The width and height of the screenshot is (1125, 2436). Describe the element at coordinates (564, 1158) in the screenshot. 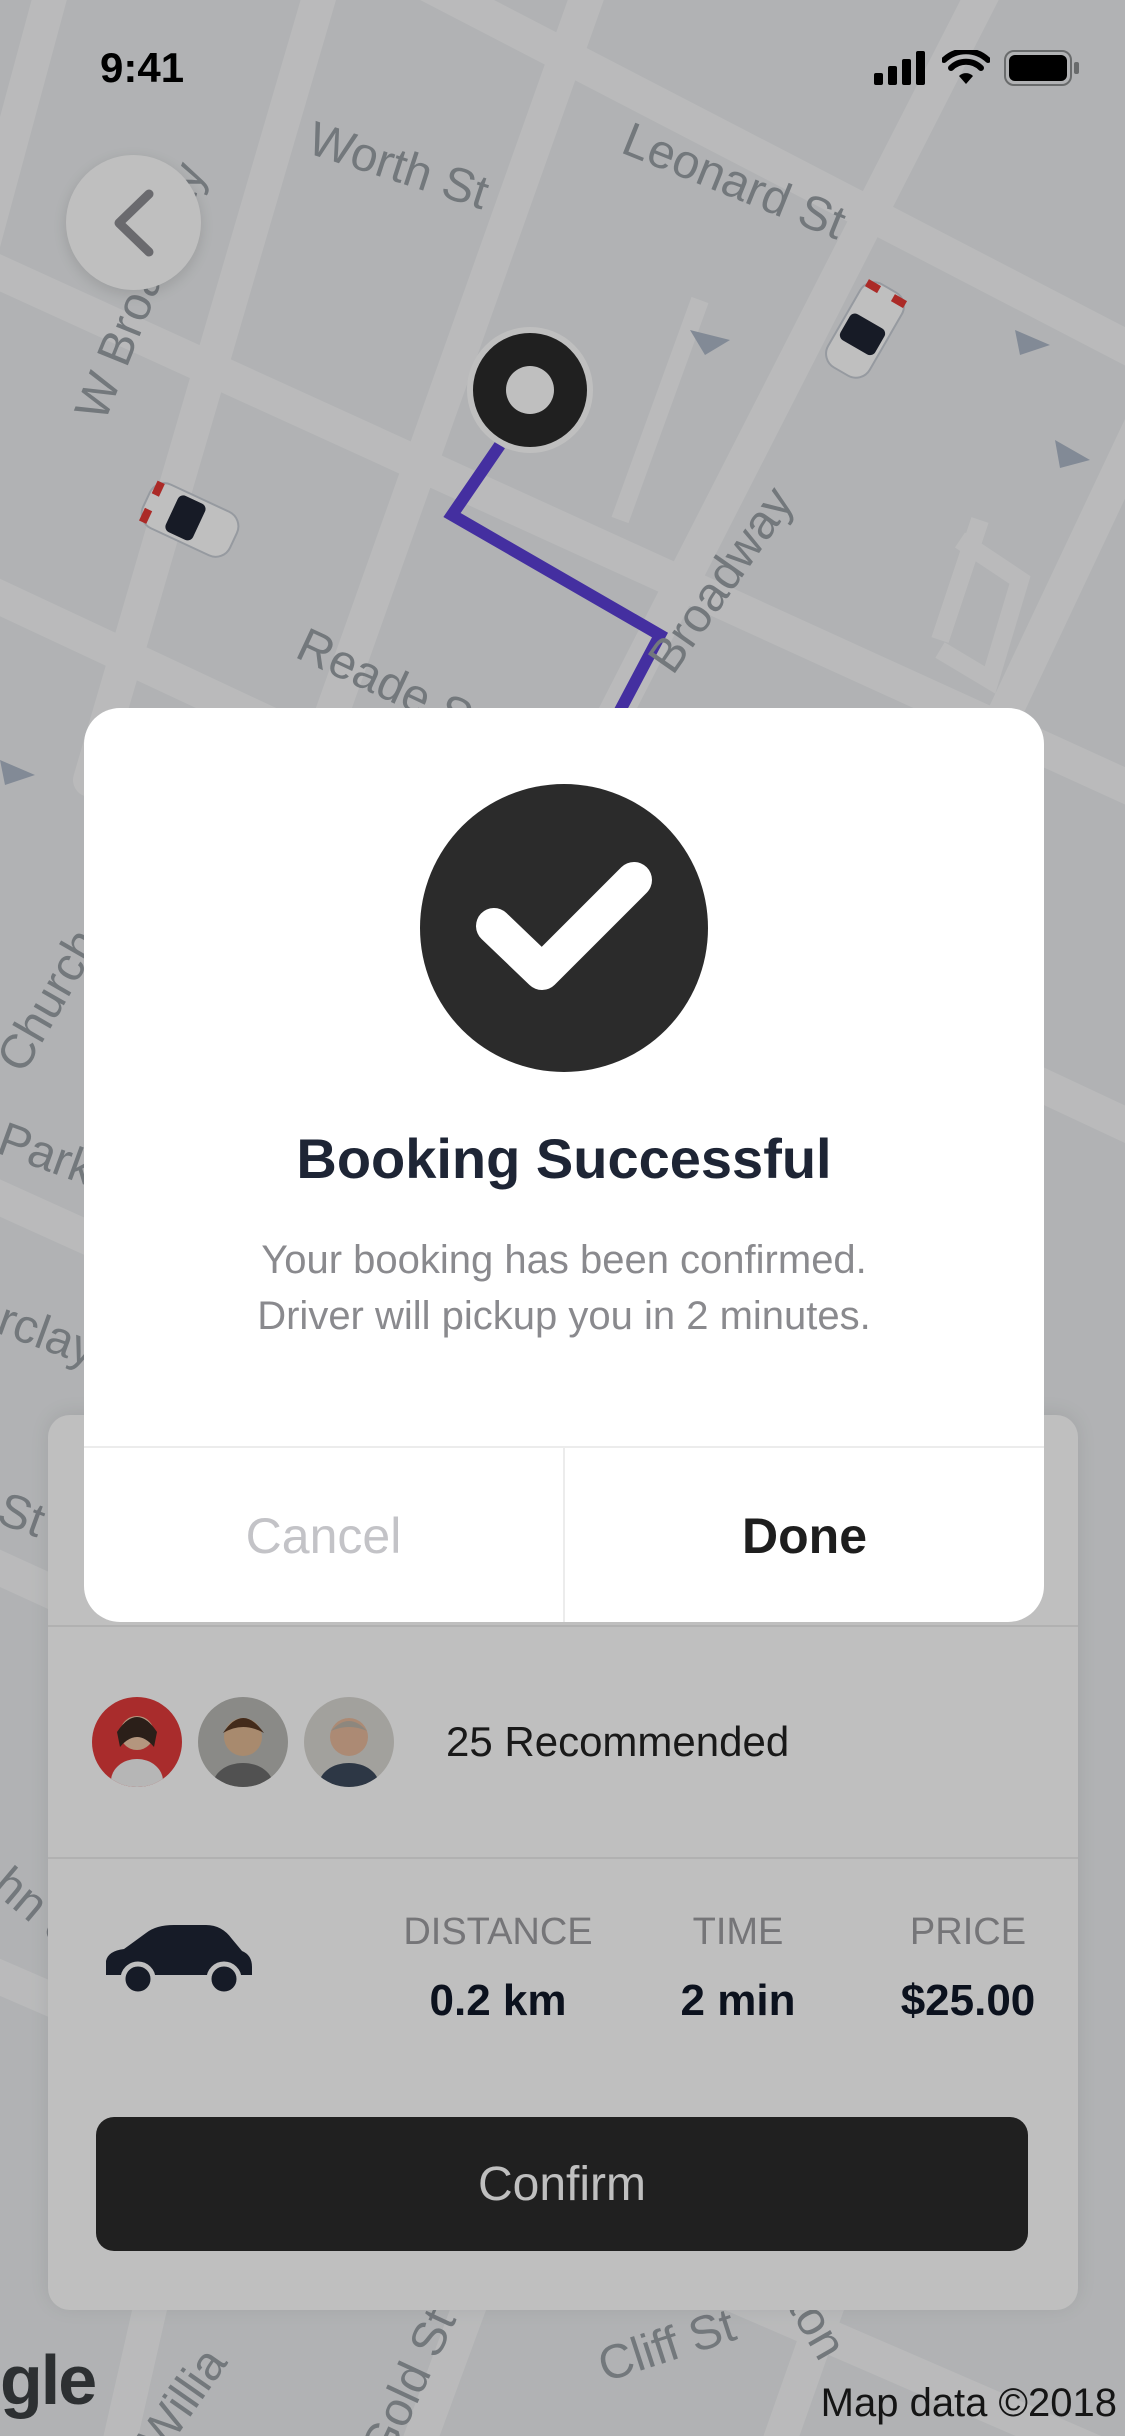

I see `dialog-title: Booking Successful` at that location.